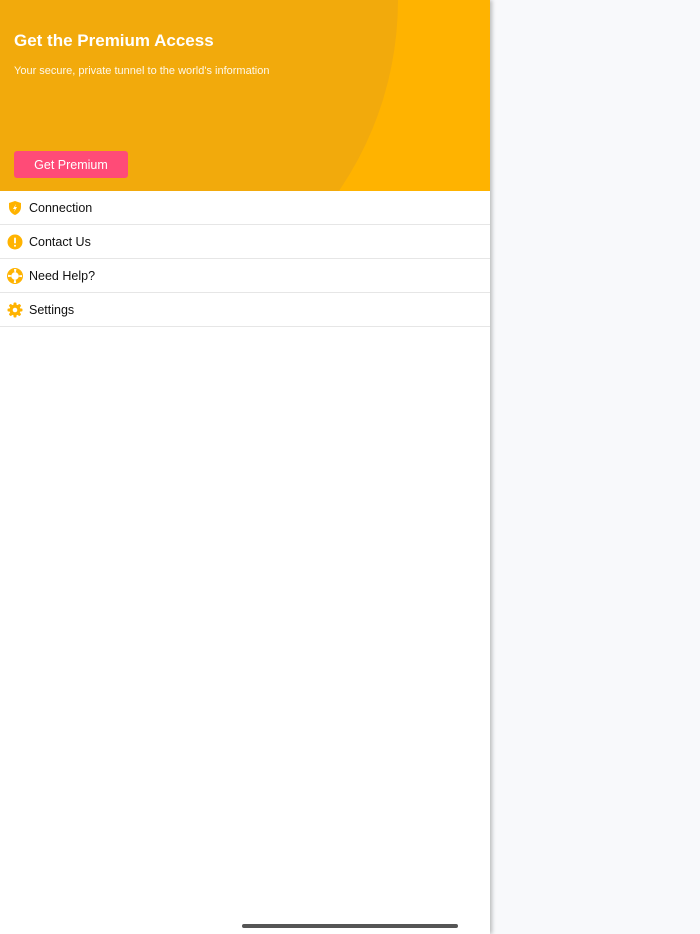 Image resolution: width=700 pixels, height=934 pixels. What do you see at coordinates (114, 40) in the screenshot?
I see `banner-title: Get the Premium Access` at bounding box center [114, 40].